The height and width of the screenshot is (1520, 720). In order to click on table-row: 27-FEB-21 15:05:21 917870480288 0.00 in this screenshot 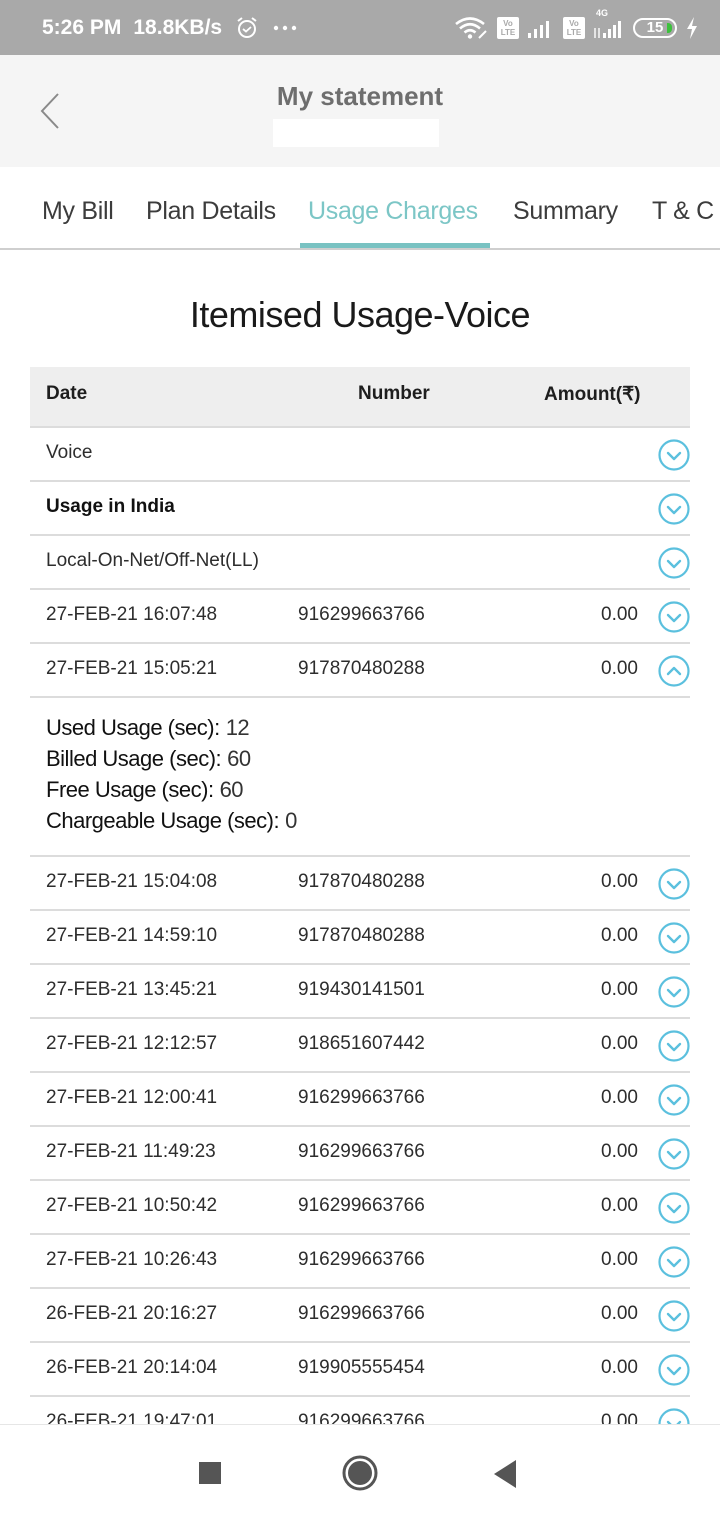, I will do `click(360, 671)`.